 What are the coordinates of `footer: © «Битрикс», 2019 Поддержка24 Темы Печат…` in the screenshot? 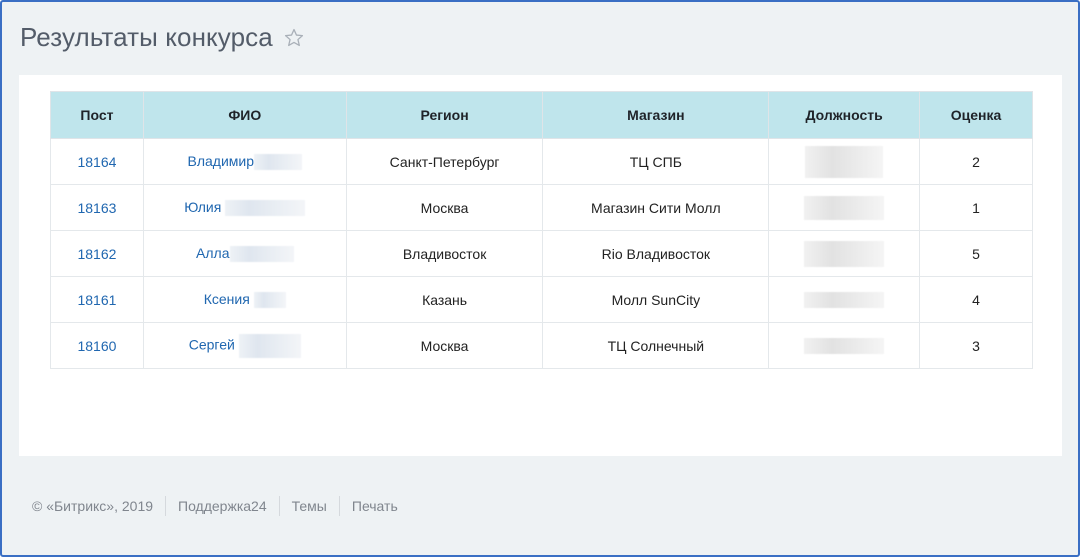 It's located at (215, 506).